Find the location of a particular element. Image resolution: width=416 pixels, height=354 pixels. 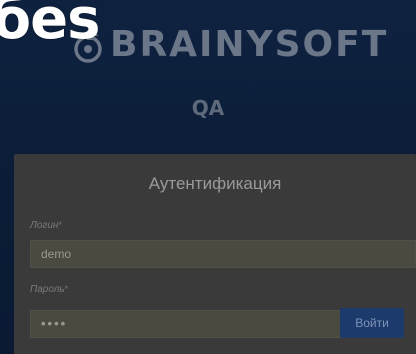

brand-subtitle: QA is located at coordinates (208, 108).